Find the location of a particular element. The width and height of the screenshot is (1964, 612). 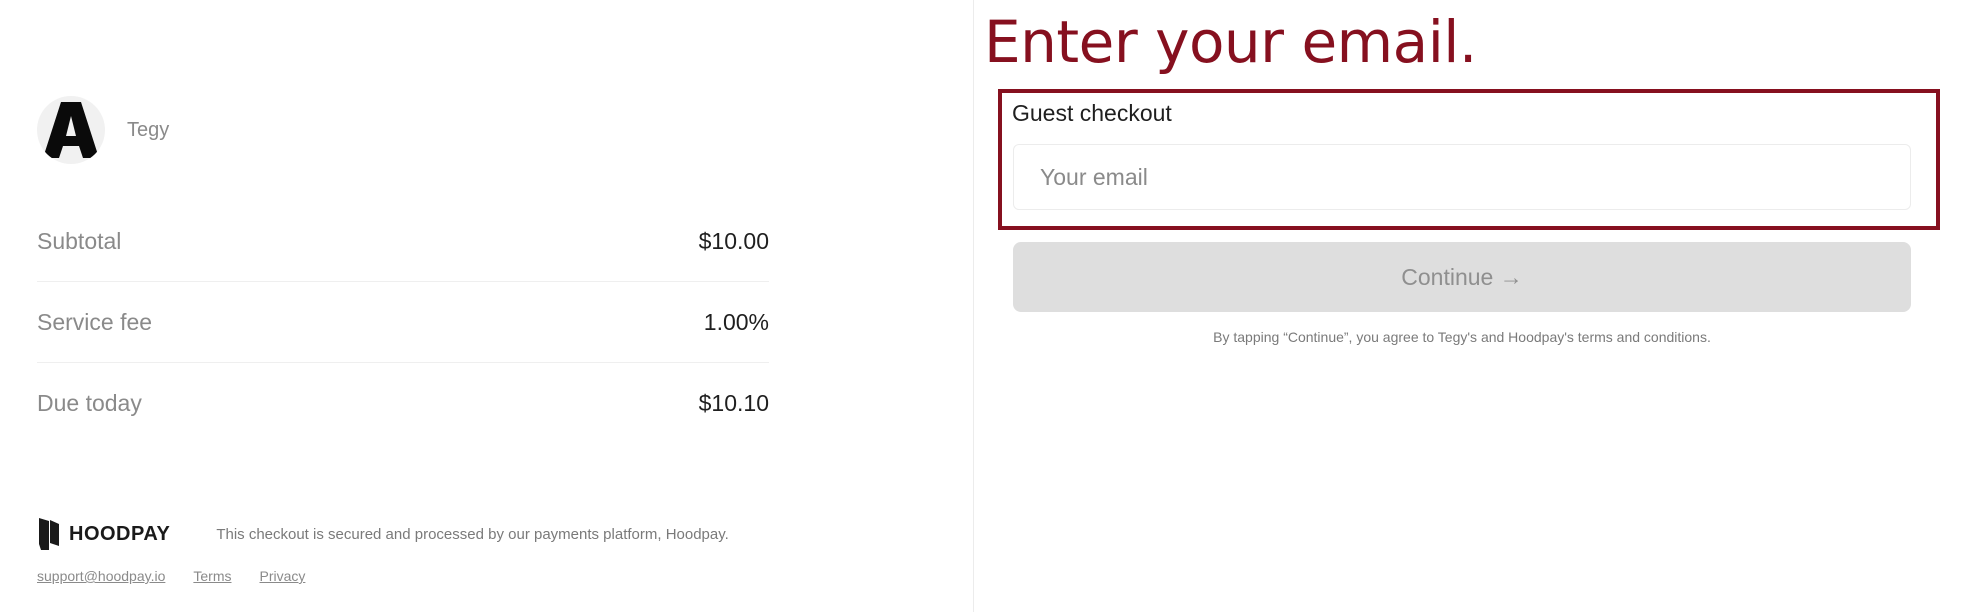

hoodpay-logo: HOODPAY is located at coordinates (103, 534).